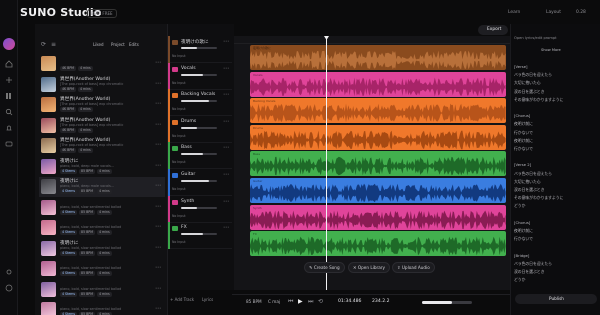 The image size is (600, 315). I want to click on track-name: Bass, so click(186, 147).